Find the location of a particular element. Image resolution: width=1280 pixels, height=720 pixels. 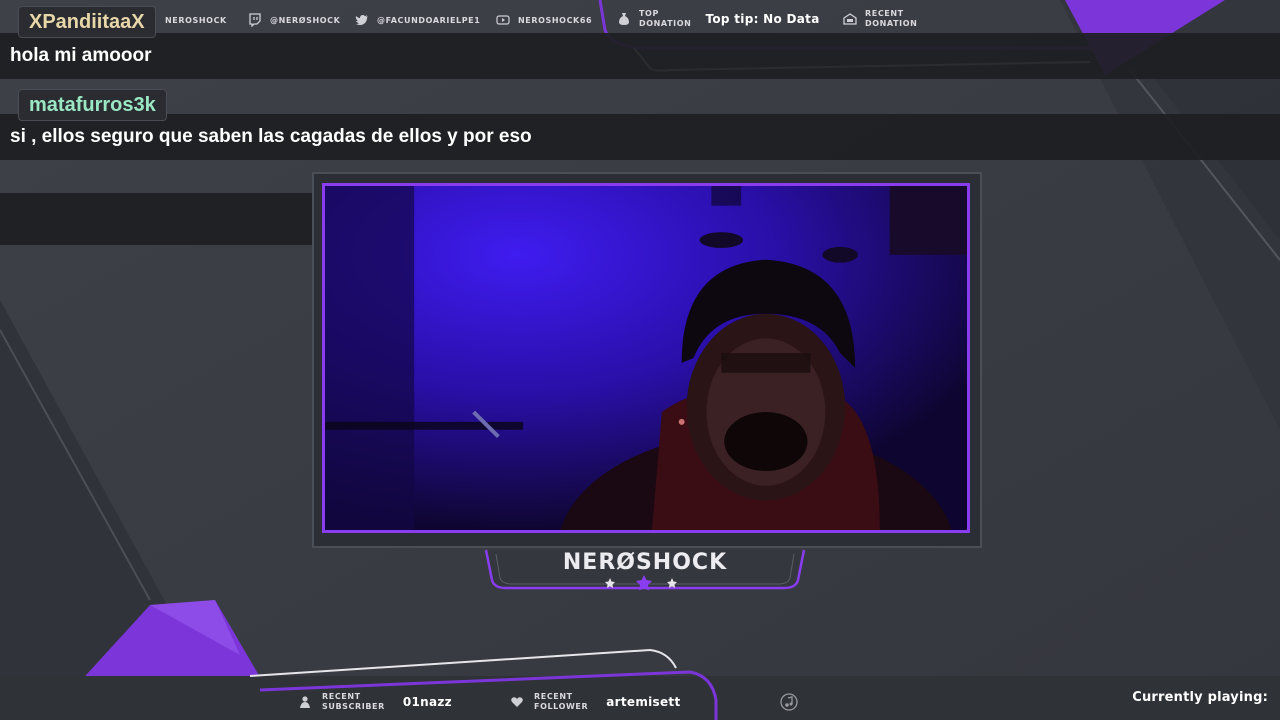

chat-username-2: matafurros3k is located at coordinates (92, 105).